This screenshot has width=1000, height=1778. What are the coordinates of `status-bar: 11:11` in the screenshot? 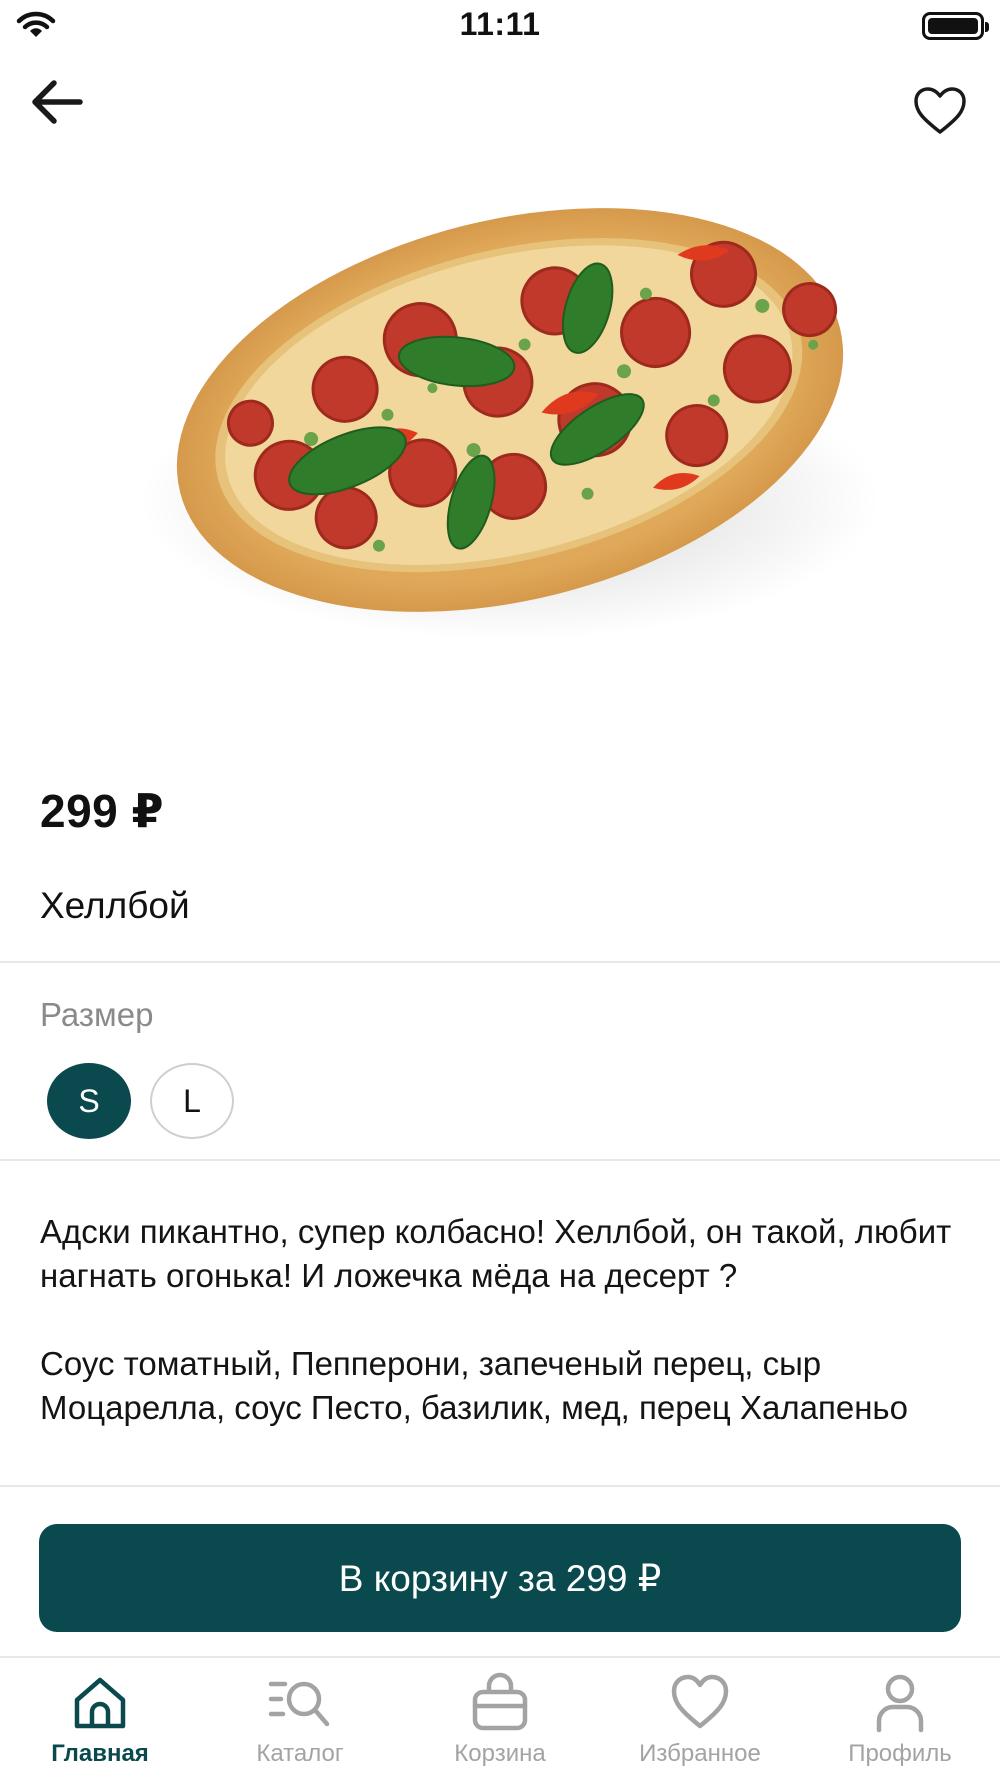 It's located at (500, 25).